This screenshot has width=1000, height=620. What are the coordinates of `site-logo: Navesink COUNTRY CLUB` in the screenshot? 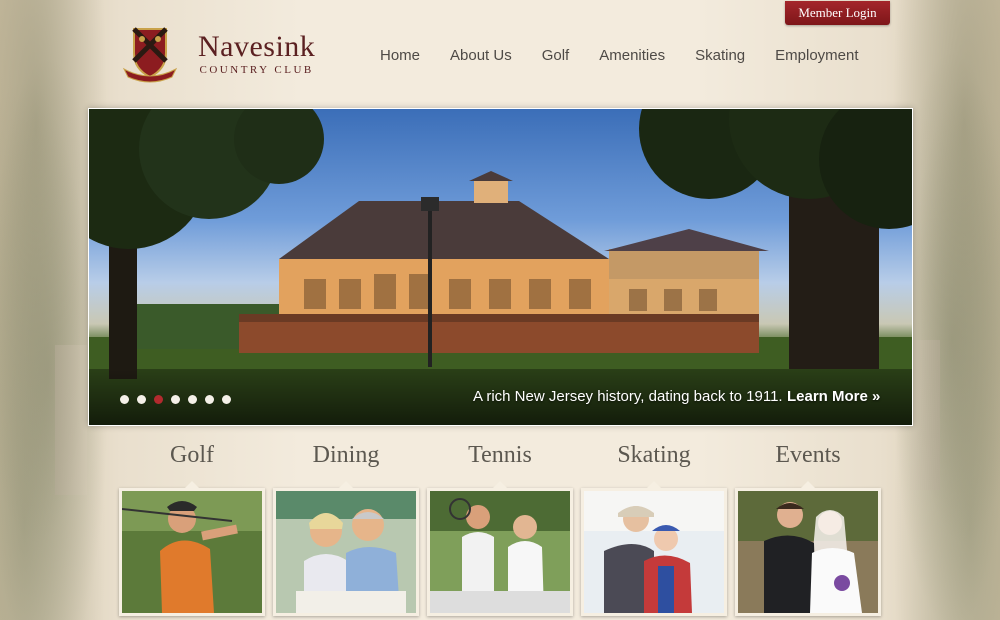 It's located at (225, 54).